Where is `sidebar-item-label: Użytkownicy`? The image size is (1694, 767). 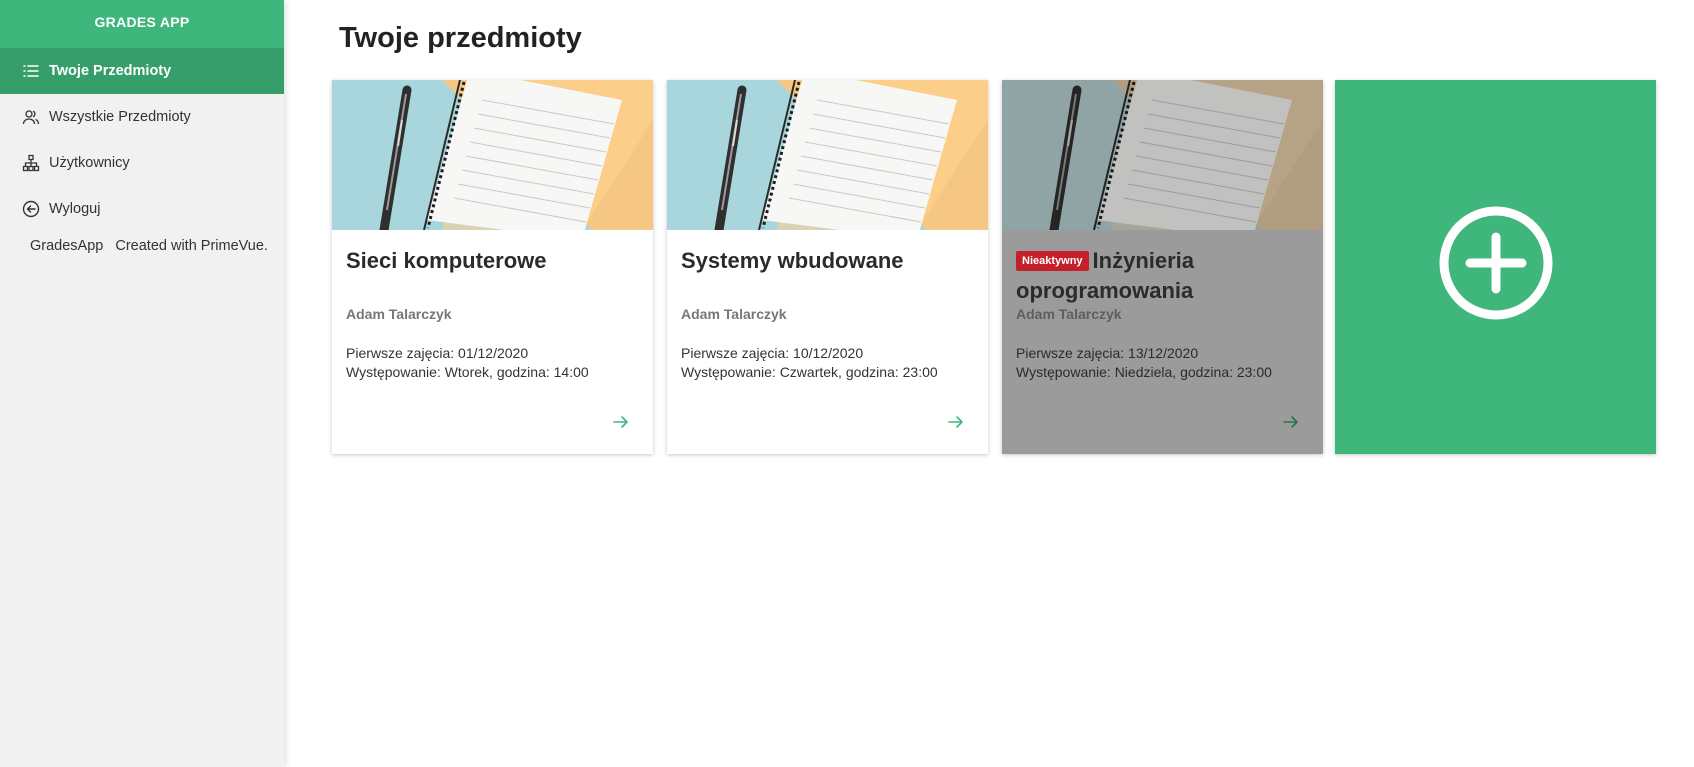
sidebar-item-label: Użytkownicy is located at coordinates (89, 163).